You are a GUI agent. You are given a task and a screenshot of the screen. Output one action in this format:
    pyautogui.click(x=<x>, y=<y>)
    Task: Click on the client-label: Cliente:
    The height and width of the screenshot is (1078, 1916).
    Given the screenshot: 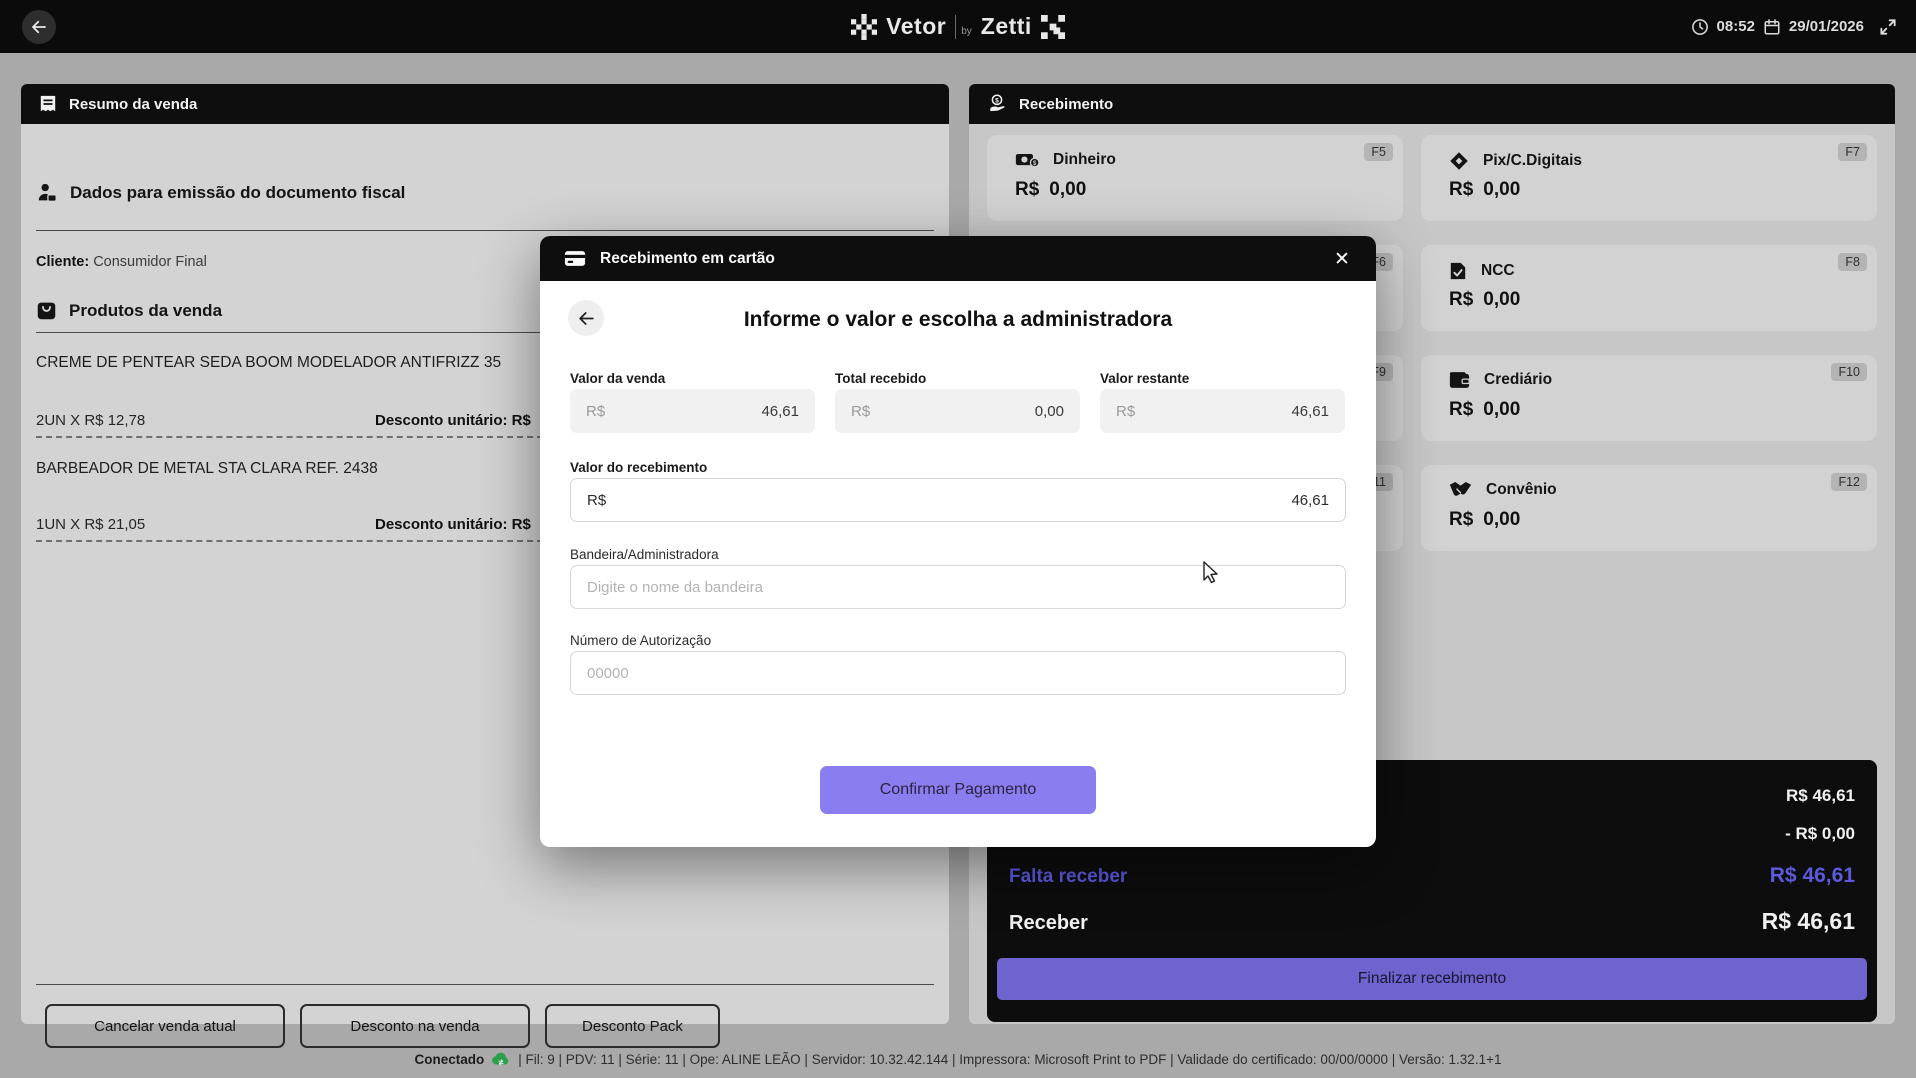 What is the action you would take?
    pyautogui.click(x=63, y=262)
    